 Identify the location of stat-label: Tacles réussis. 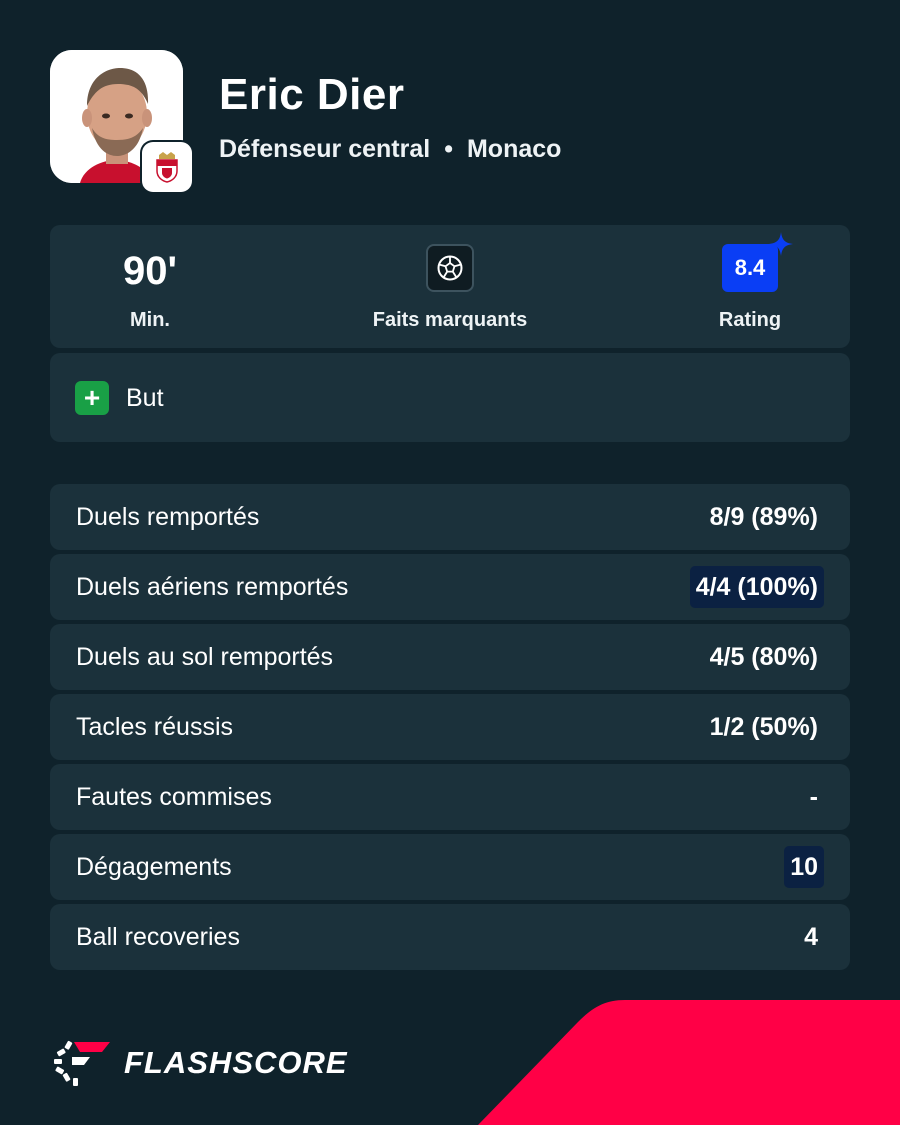
(154, 727).